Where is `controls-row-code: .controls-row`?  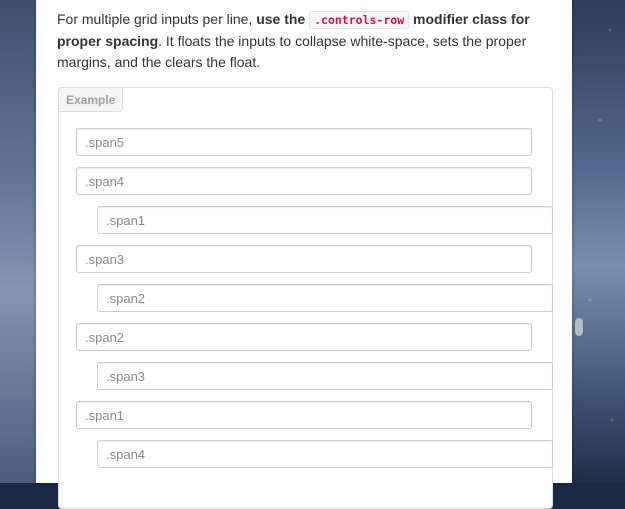
controls-row-code: .controls-row is located at coordinates (359, 20).